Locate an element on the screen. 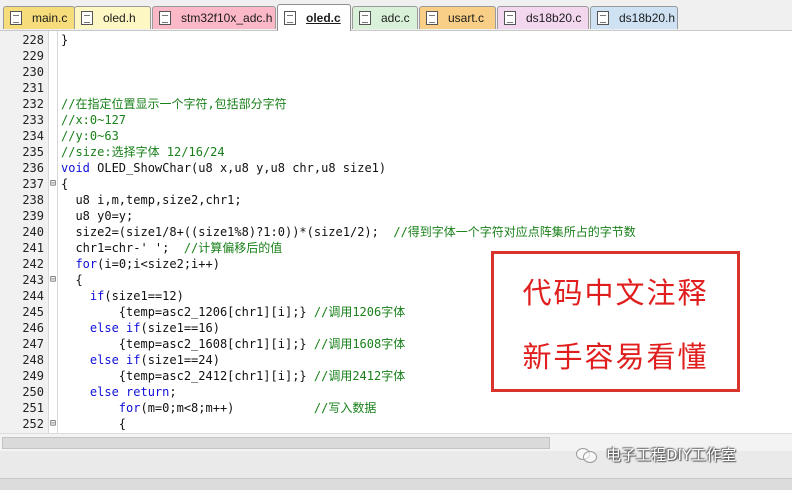 The width and height of the screenshot is (792, 490). code-text: chr1=chr-' '; //计算偏移后的值 is located at coordinates (171, 248).